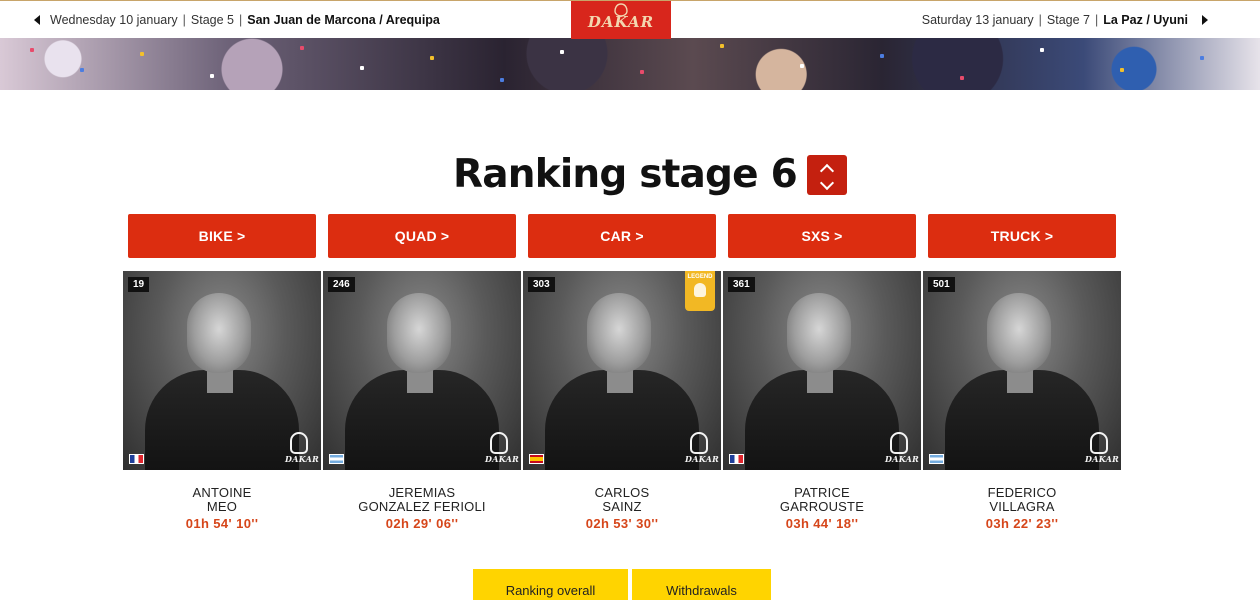 The image size is (1260, 600). I want to click on competitor-time: 02h 29' 06'', so click(422, 523).